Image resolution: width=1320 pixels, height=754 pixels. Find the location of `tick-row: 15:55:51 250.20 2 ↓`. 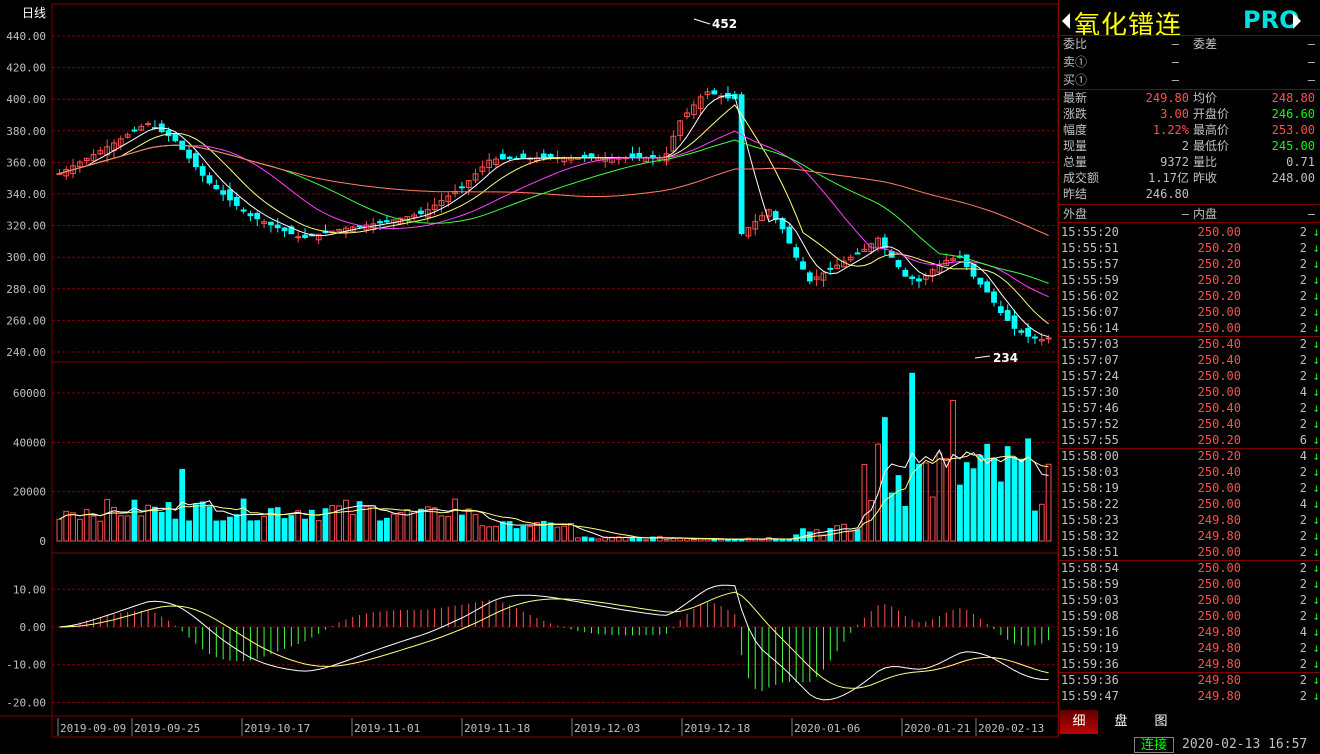

tick-row: 15:55:51 250.20 2 ↓ is located at coordinates (1189, 248).